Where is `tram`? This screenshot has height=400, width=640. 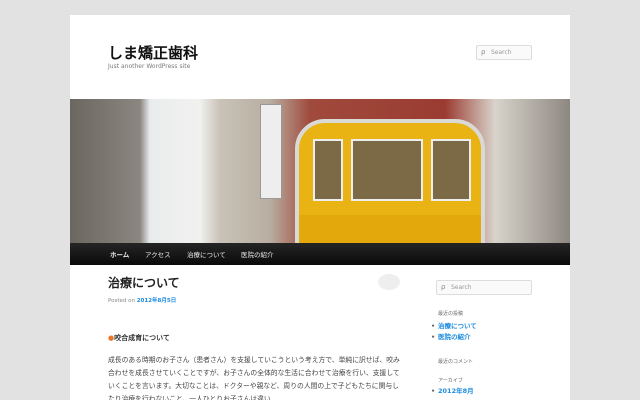
tram is located at coordinates (390, 181).